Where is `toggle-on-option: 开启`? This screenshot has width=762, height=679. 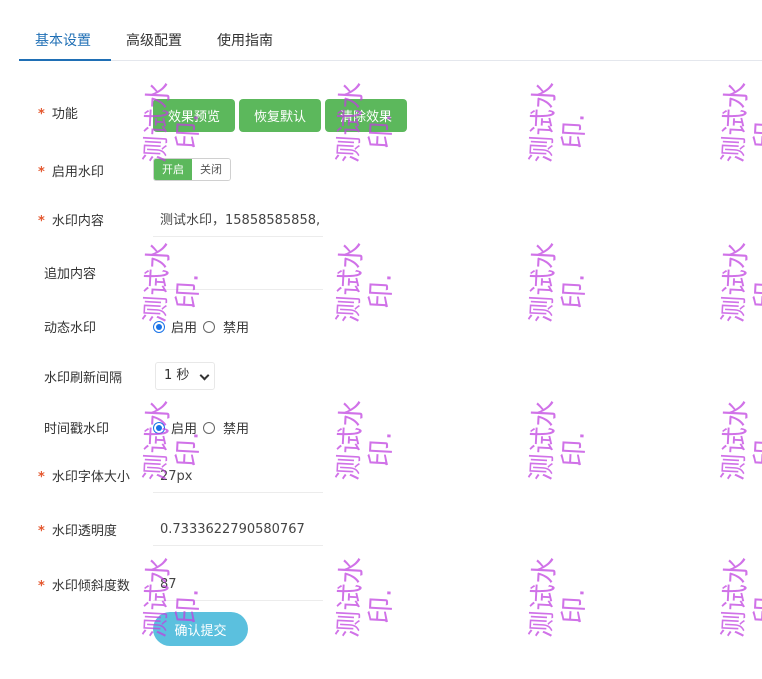
toggle-on-option: 开启 is located at coordinates (173, 169).